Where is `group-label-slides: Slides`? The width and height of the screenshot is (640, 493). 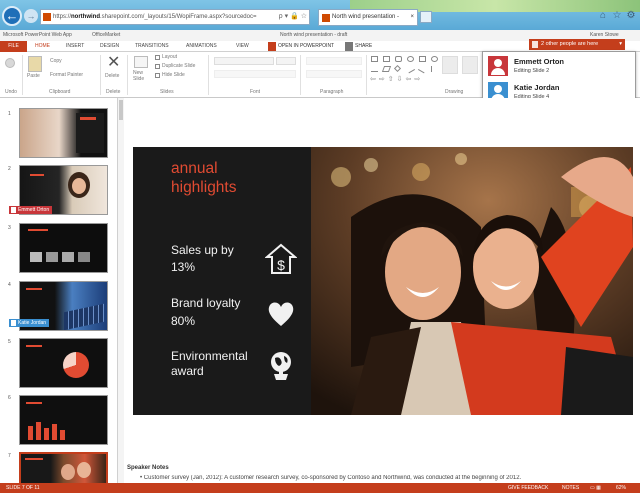 group-label-slides: Slides is located at coordinates (167, 92).